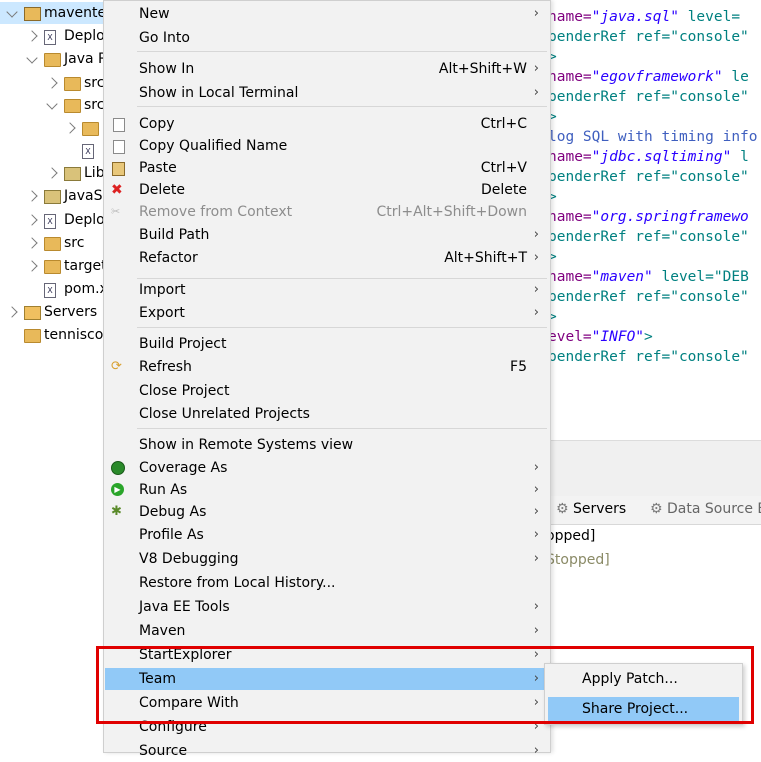  Describe the element at coordinates (327, 313) in the screenshot. I see `menu-item-export: Export ›` at that location.